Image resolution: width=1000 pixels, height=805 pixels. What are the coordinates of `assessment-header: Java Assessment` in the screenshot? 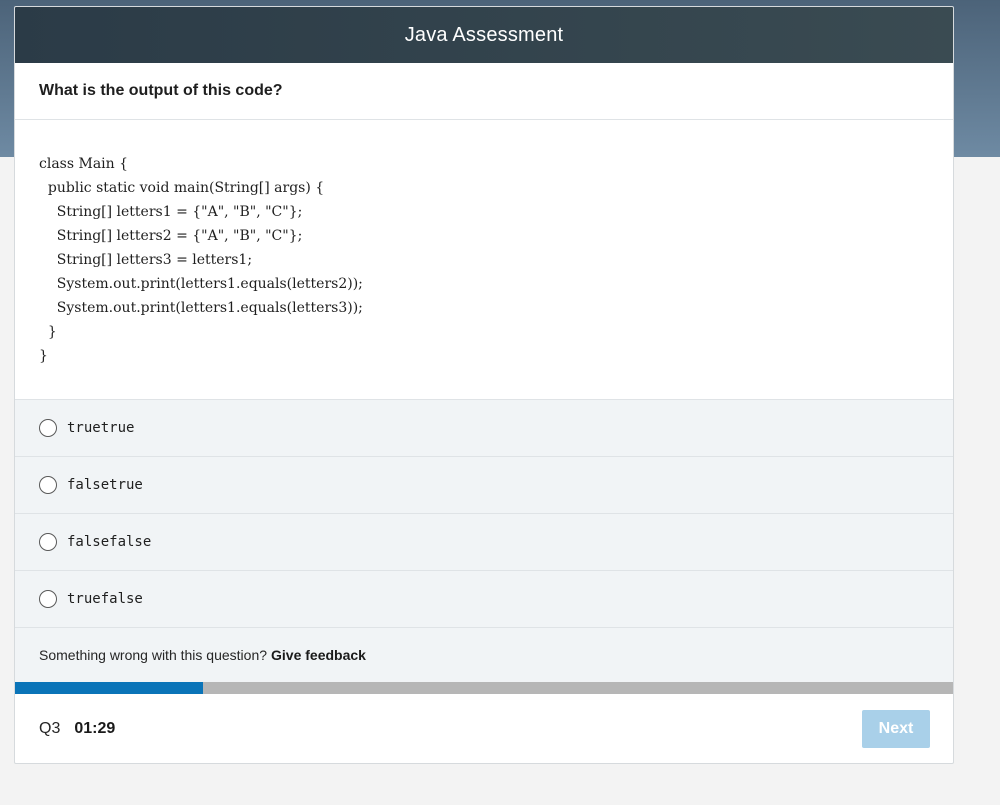 It's located at (484, 35).